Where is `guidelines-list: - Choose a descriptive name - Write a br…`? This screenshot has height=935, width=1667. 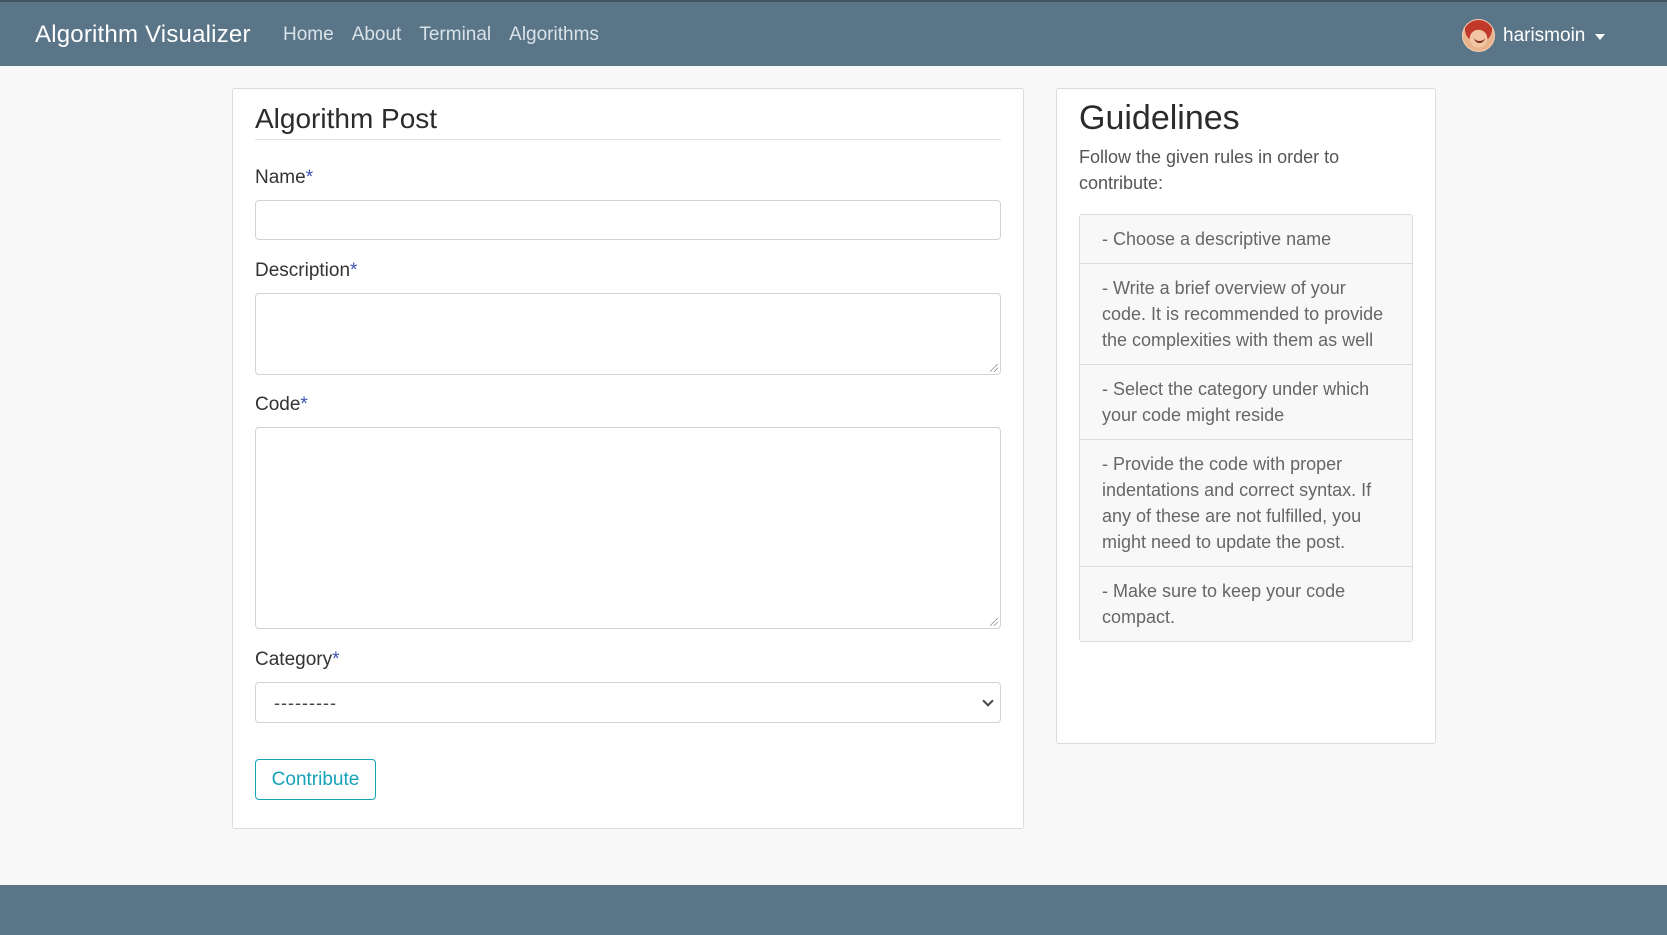 guidelines-list: - Choose a descriptive name - Write a br… is located at coordinates (1246, 428).